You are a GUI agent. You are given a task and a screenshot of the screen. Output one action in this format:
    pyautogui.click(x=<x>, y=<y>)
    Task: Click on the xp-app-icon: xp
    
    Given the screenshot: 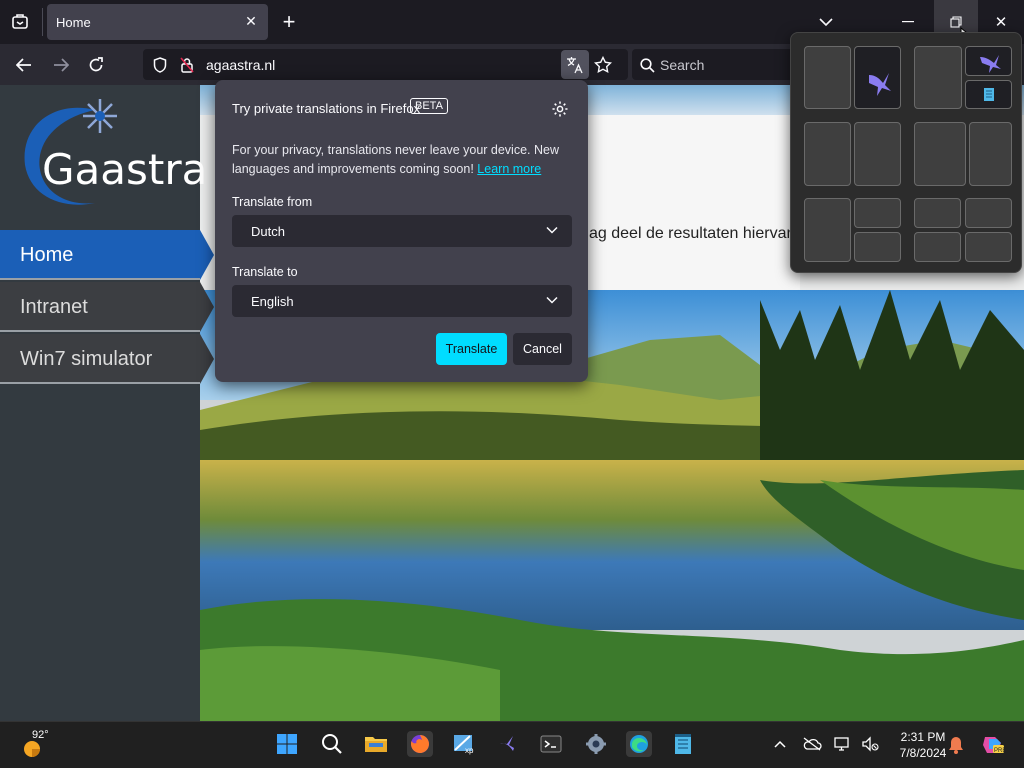 What is the action you would take?
    pyautogui.click(x=464, y=744)
    